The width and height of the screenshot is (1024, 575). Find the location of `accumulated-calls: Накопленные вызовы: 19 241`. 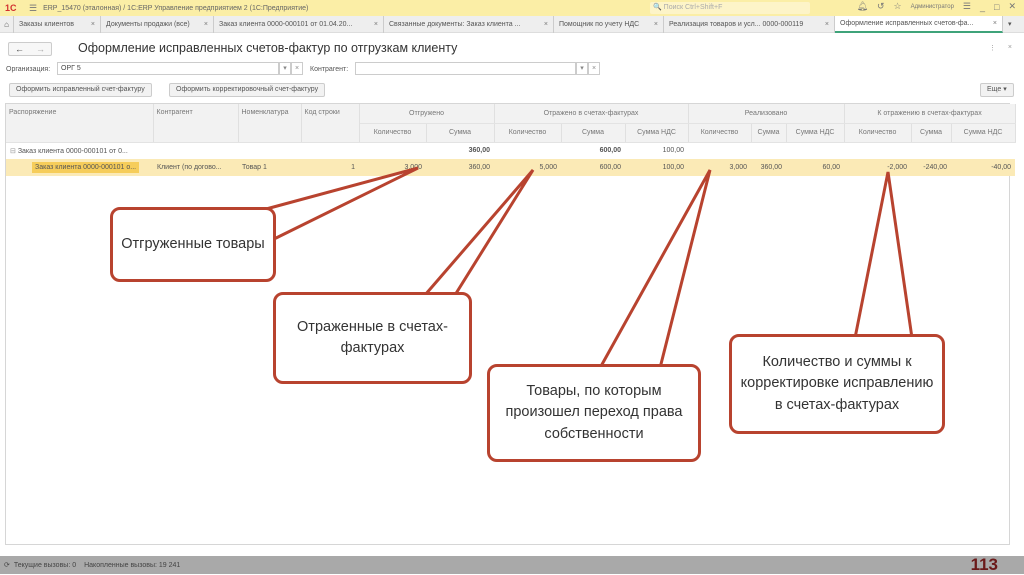

accumulated-calls: Накопленные вызовы: 19 241 is located at coordinates (132, 565).